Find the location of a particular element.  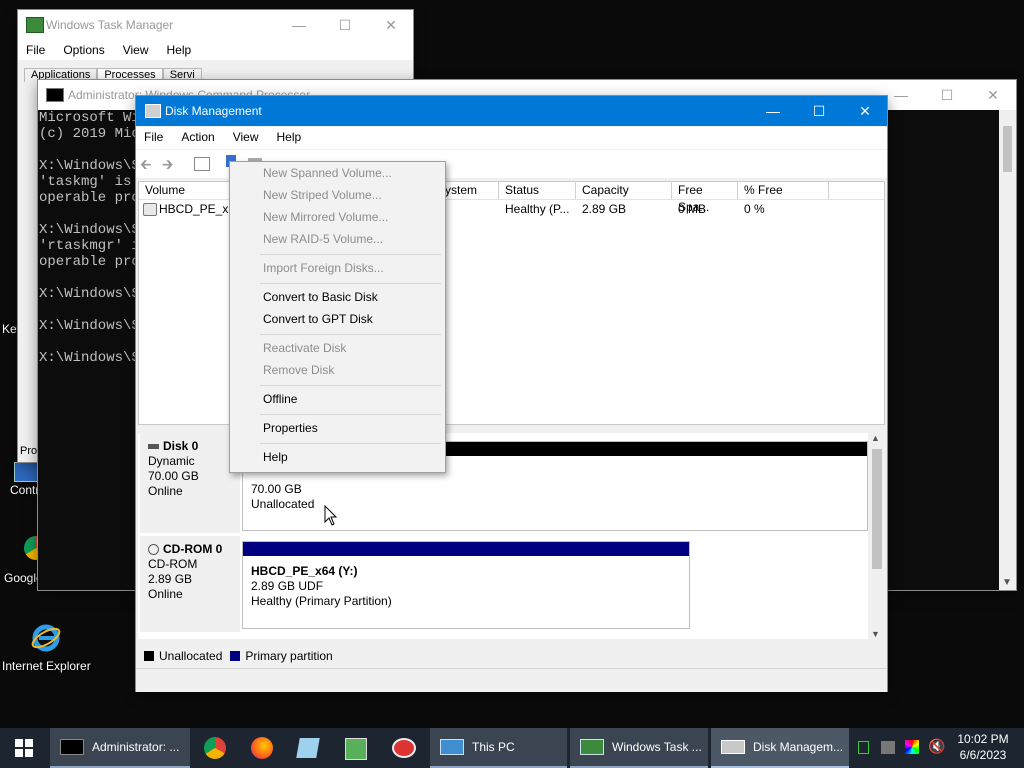

disk0-partition-text: 70.00 GB Unallocated is located at coordinates (282, 497).